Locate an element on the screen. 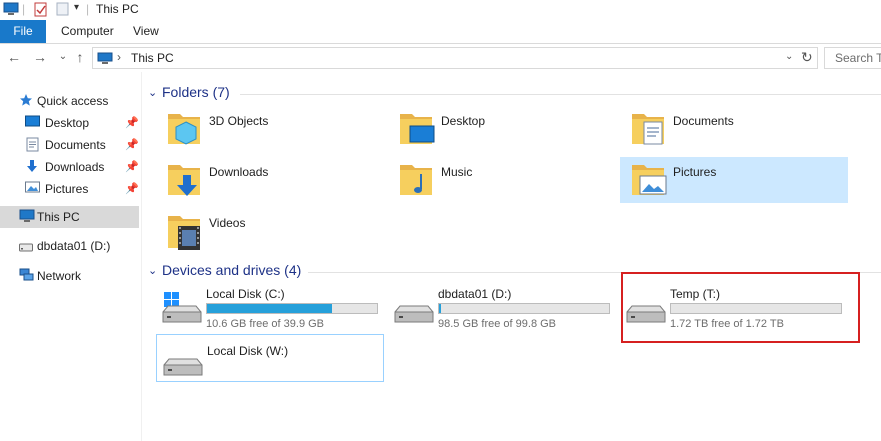 This screenshot has width=881, height=441. sidebar-item-label: Quick access is located at coordinates (73, 101).